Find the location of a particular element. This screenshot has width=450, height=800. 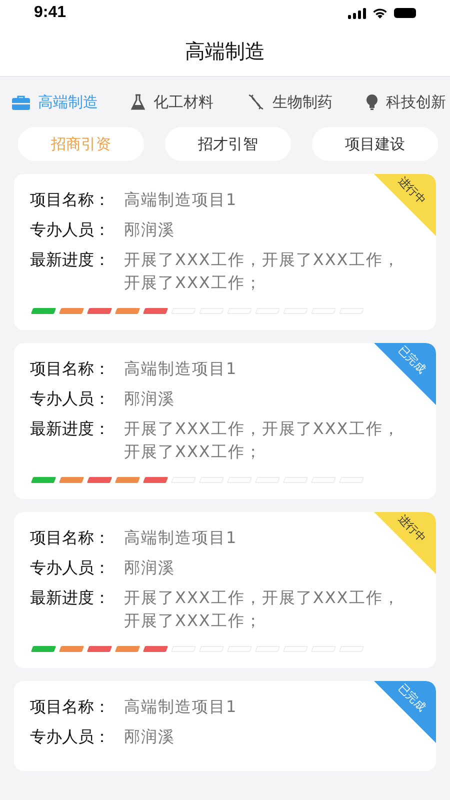

toolbox-icon is located at coordinates (21, 102).